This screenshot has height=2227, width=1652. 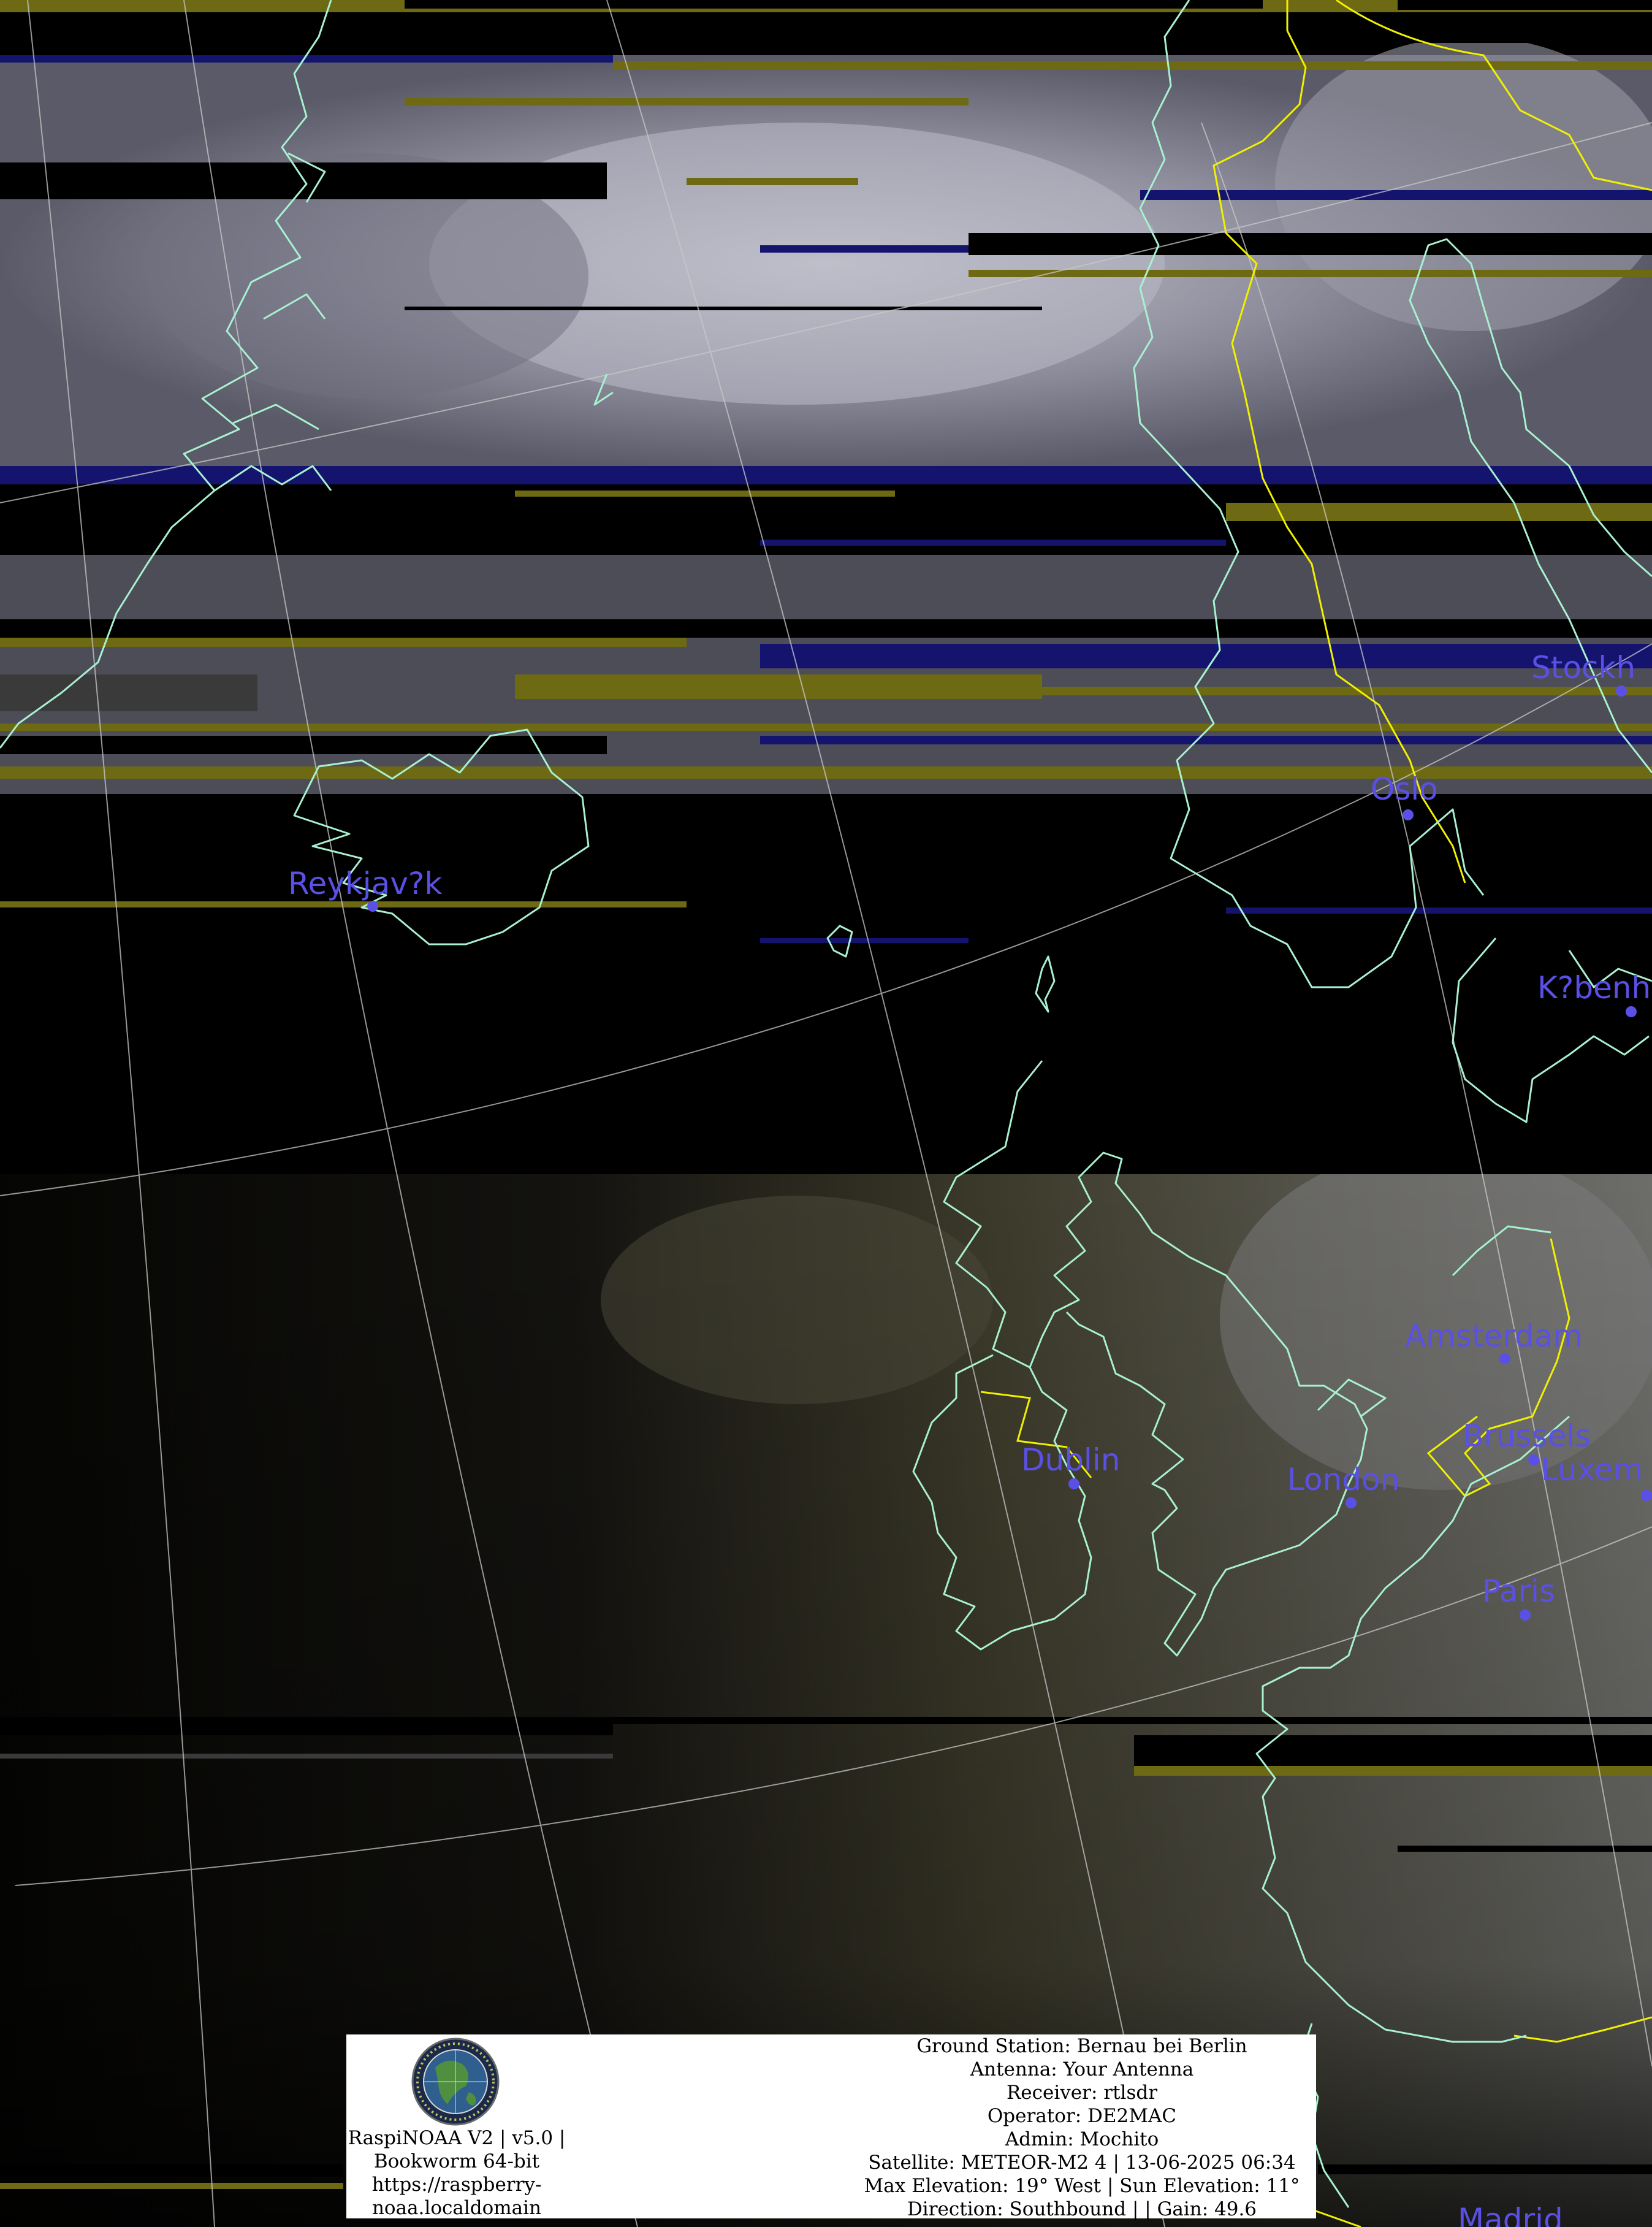 I want to click on city-label-oslo: Oslo, so click(x=1405, y=789).